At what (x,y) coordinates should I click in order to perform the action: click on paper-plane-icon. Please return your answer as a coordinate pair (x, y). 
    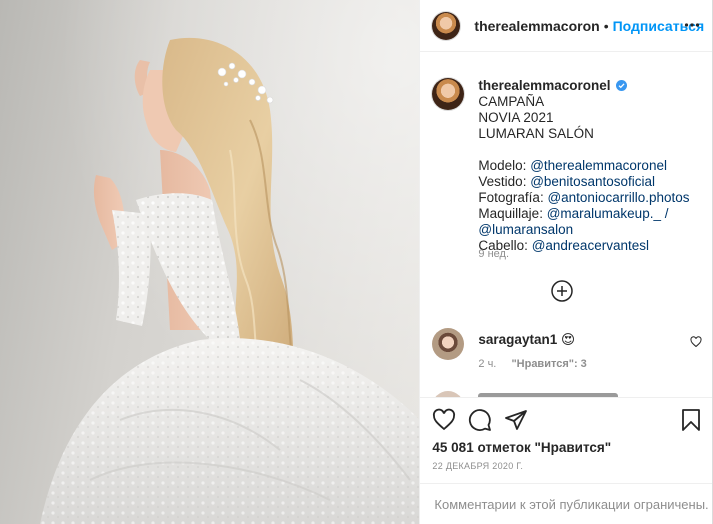
    Looking at the image, I should click on (516, 420).